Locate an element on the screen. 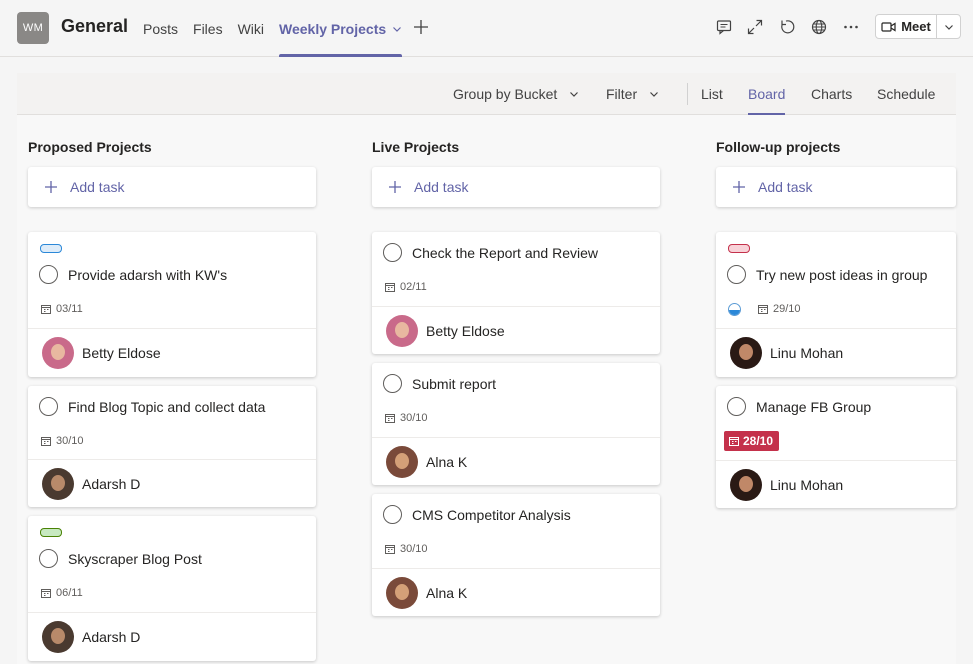  due-date: 29/10 is located at coordinates (779, 309).